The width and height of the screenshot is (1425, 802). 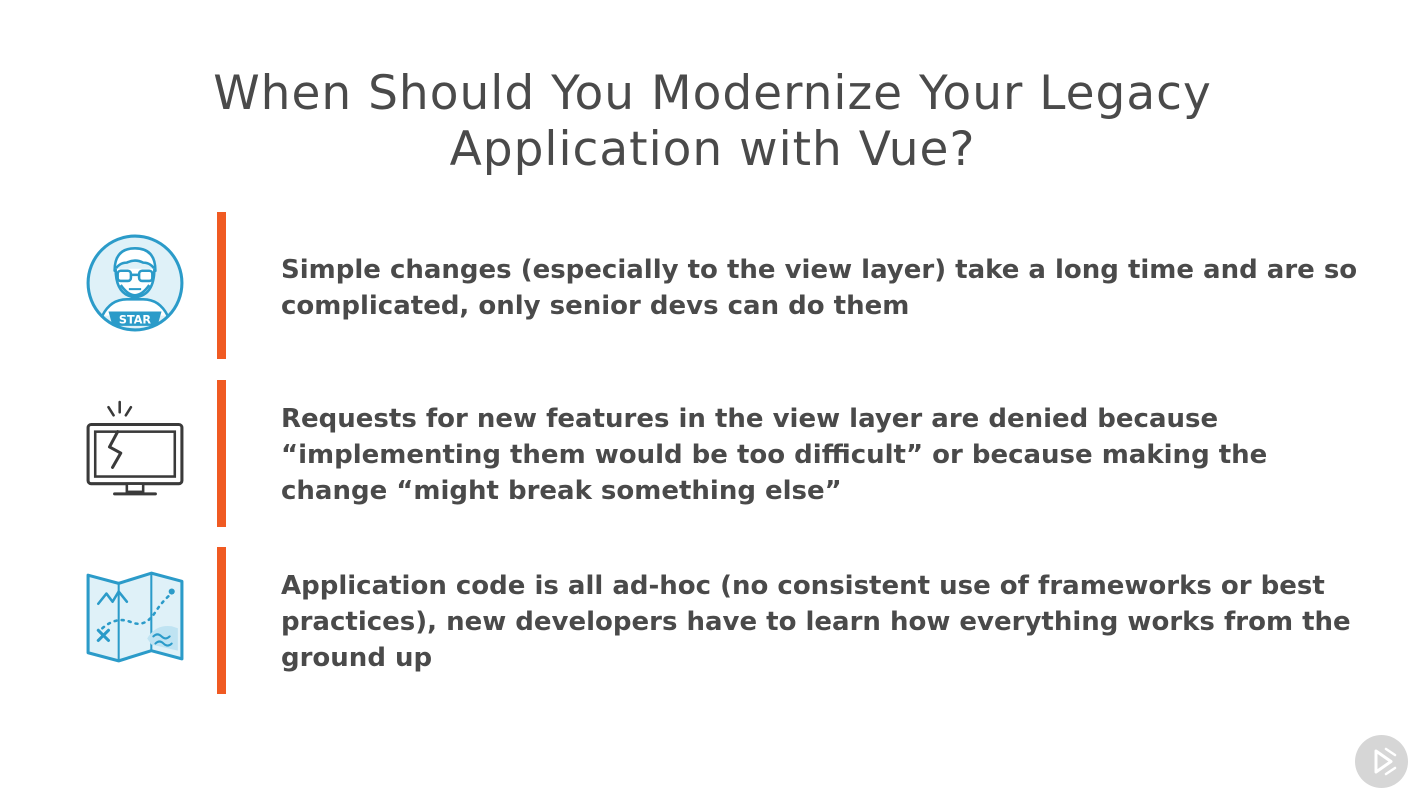 I want to click on slide-title-line-1: When Should You Modernize Your Legacy, so click(x=712, y=93).